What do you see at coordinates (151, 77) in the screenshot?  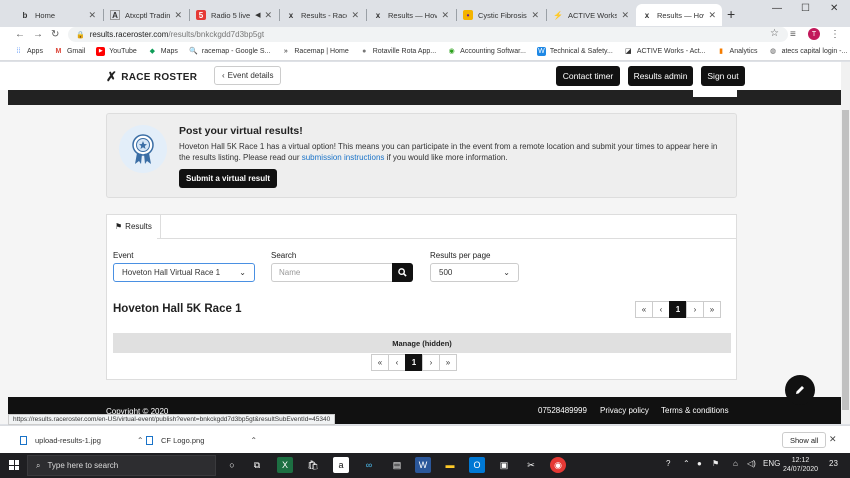 I see `race-roster-logo: ✗ RACE ROSTER` at bounding box center [151, 77].